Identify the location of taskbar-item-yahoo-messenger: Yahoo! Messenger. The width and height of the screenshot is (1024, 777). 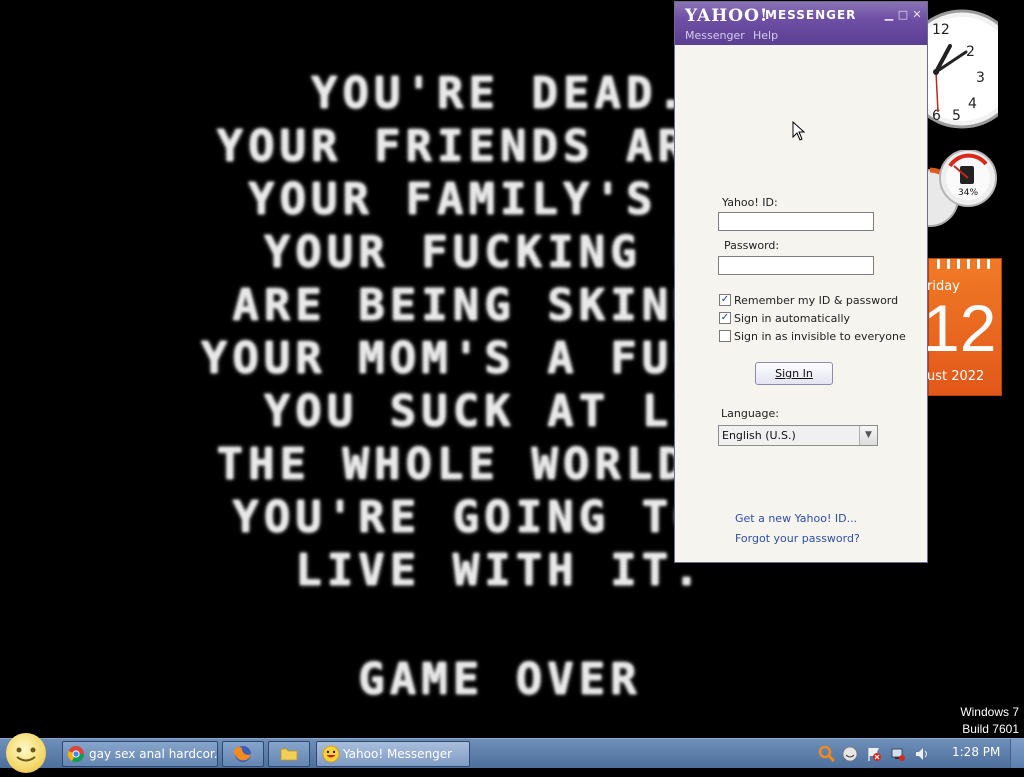
(393, 754).